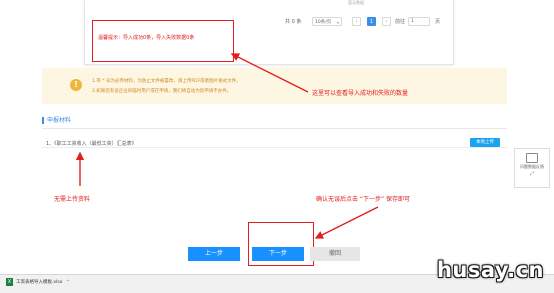  I want to click on feedback-widget: 问题数据反馈 ⤢, so click(532, 168).